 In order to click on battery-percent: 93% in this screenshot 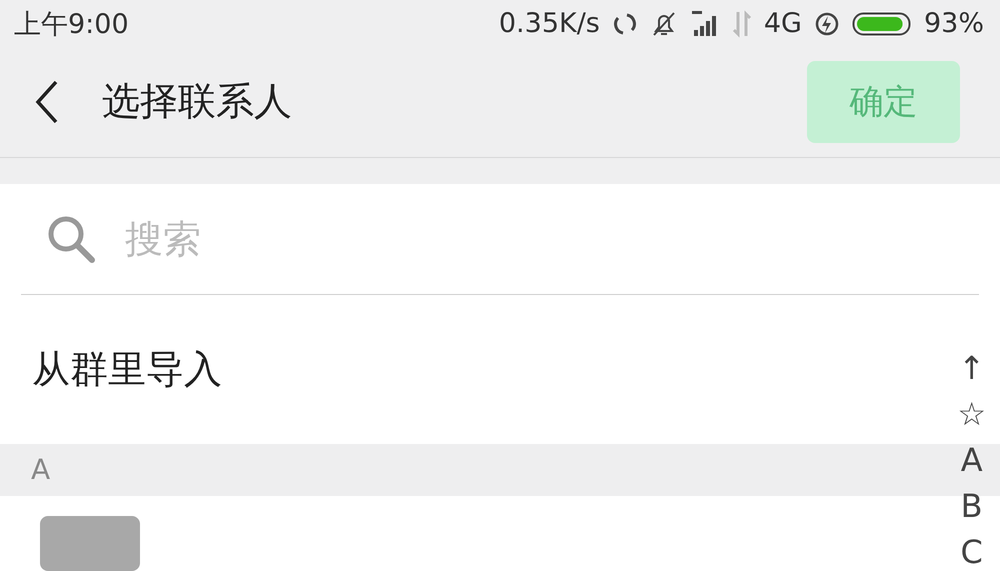, I will do `click(954, 24)`.